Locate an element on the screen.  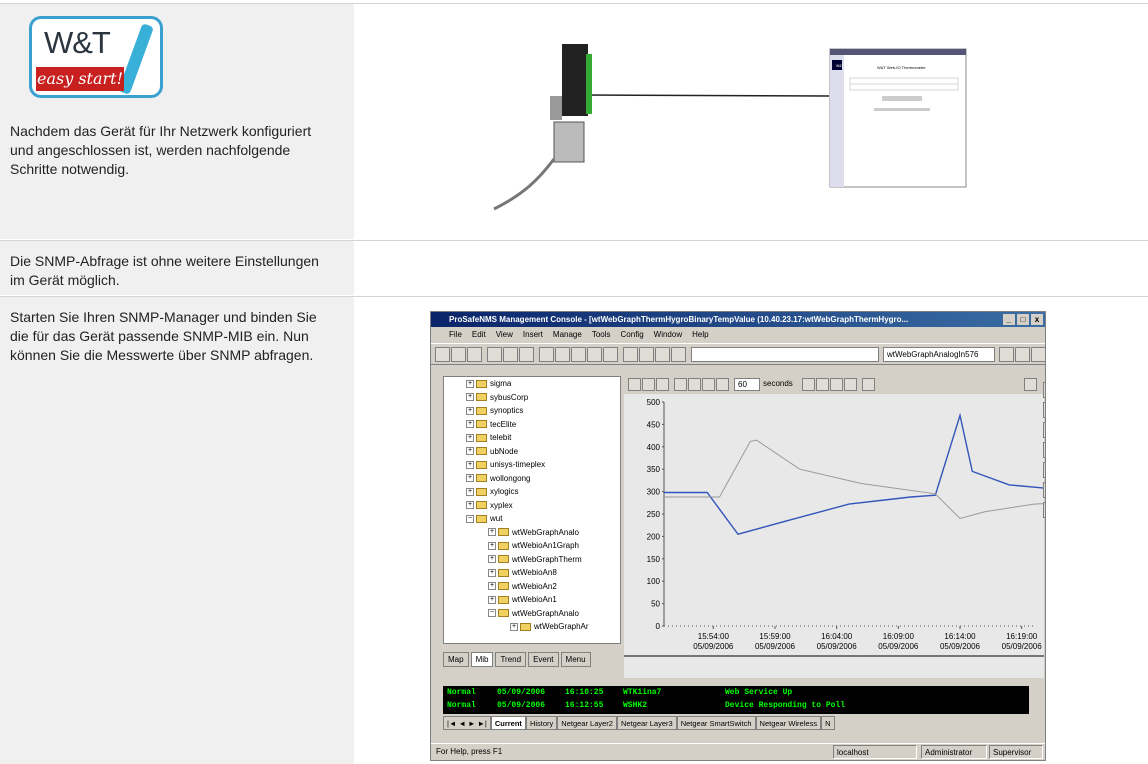
tree-item: + wtWebGraphAnalo is located at coordinates (532, 533).